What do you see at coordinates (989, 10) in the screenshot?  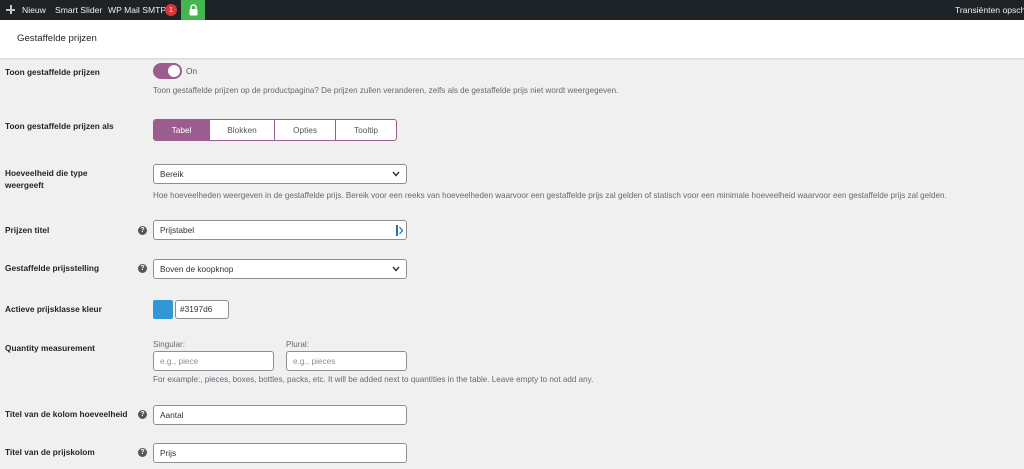 I see `admin-bar-transients: Transiënten opsch` at bounding box center [989, 10].